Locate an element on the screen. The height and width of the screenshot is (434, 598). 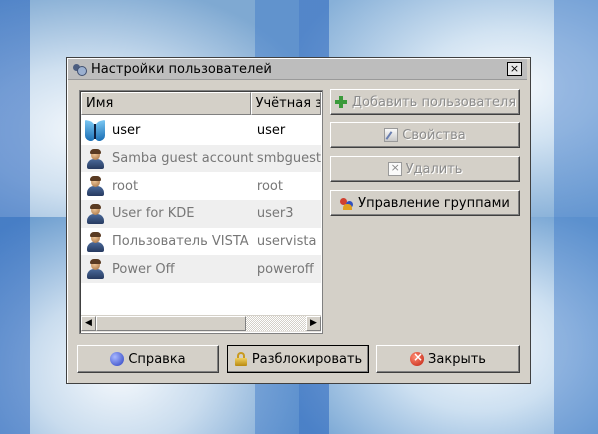
list-item: Power Off poweroff is located at coordinates (201, 269).